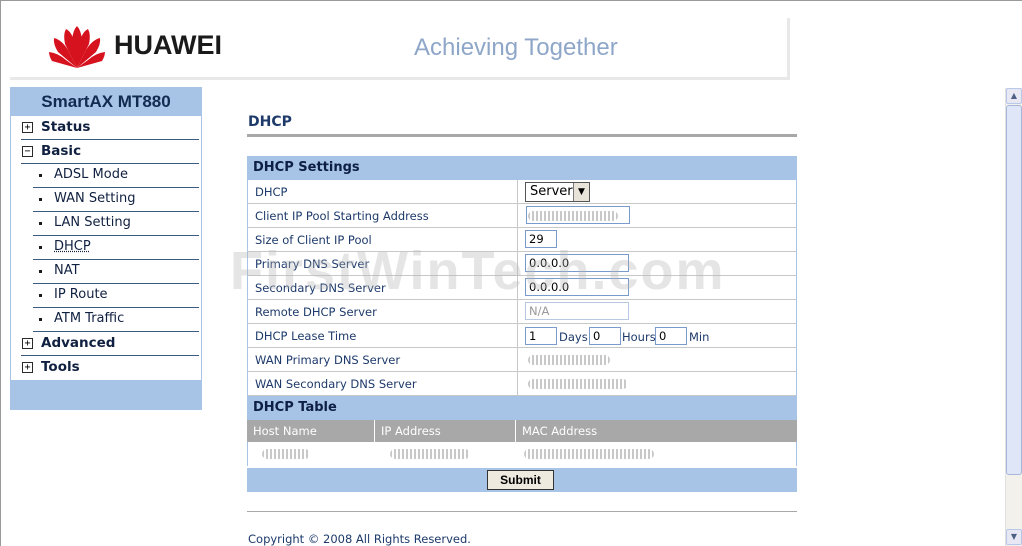 Image resolution: width=1022 pixels, height=546 pixels. Describe the element at coordinates (573, 337) in the screenshot. I see `days-unit: Days` at that location.